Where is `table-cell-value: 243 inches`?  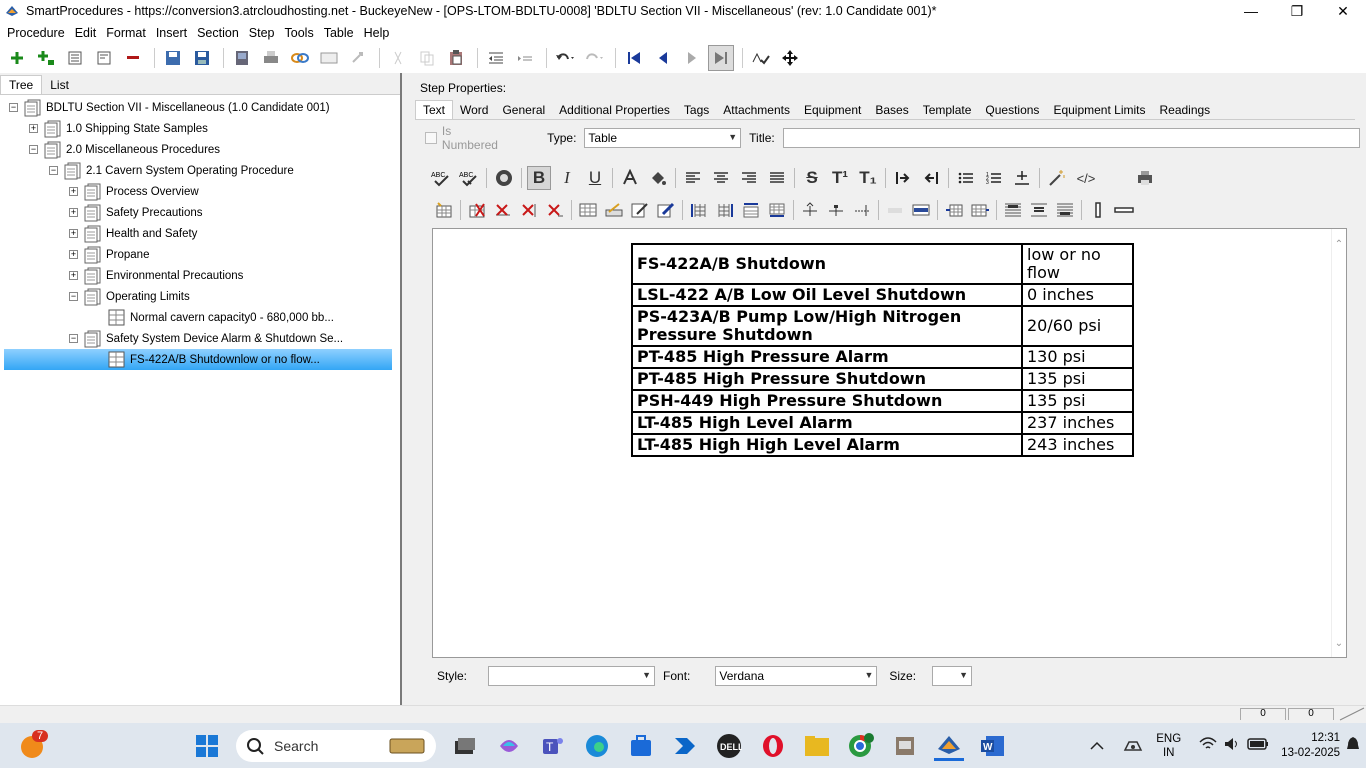
table-cell-value: 243 inches is located at coordinates (1077, 445).